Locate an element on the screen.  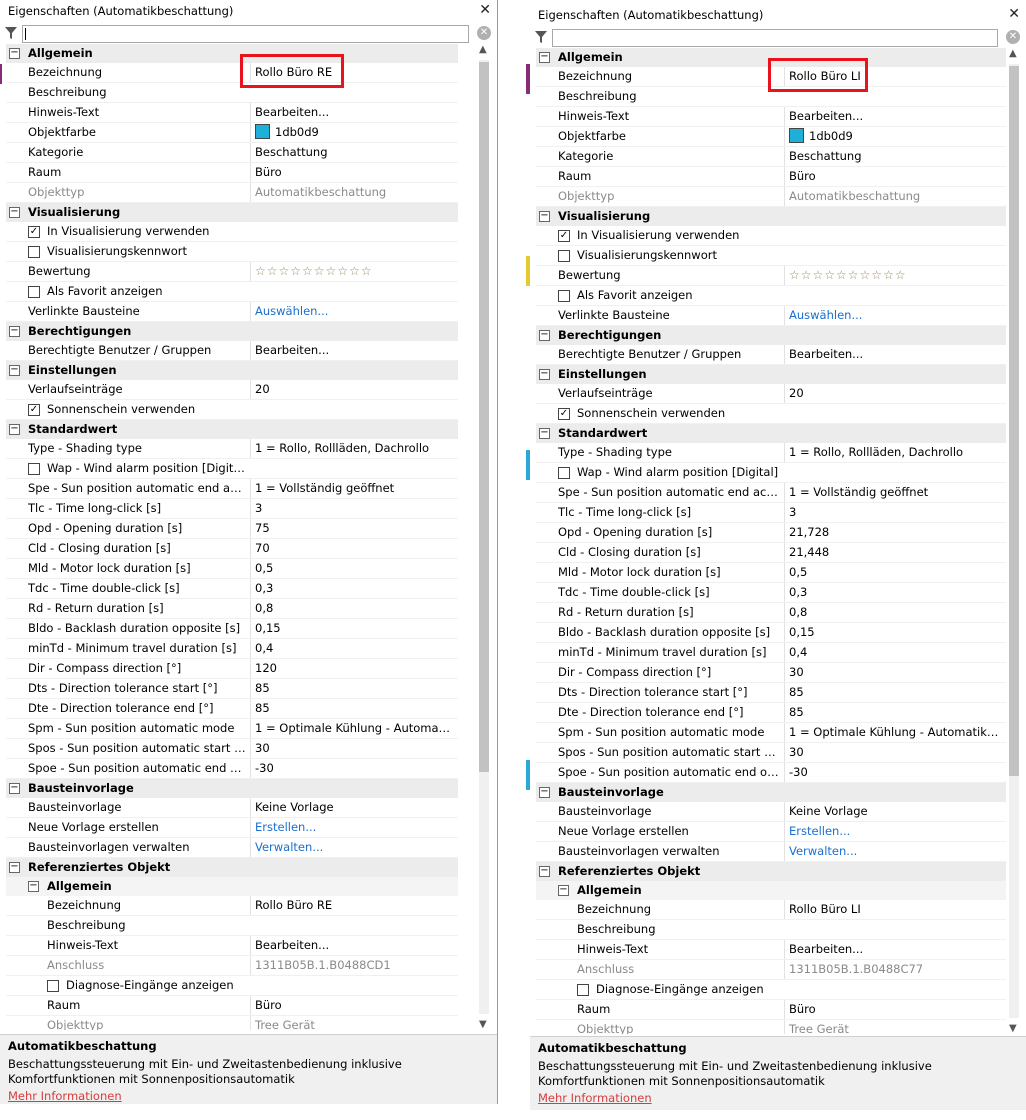
clear-filter-icon: ✕ is located at coordinates (1013, 37).